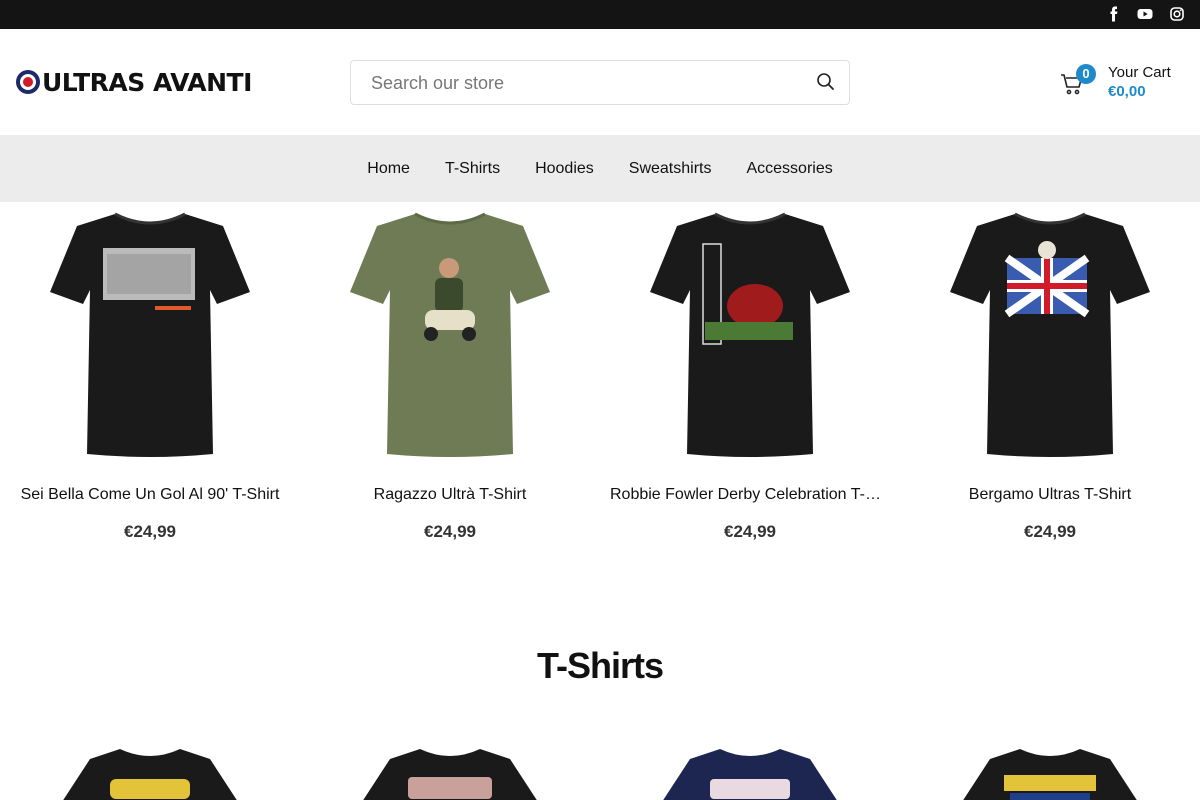 This screenshot has height=800, width=1200. What do you see at coordinates (472, 169) in the screenshot?
I see `nav-item-t-shirts: T-Shirts` at bounding box center [472, 169].